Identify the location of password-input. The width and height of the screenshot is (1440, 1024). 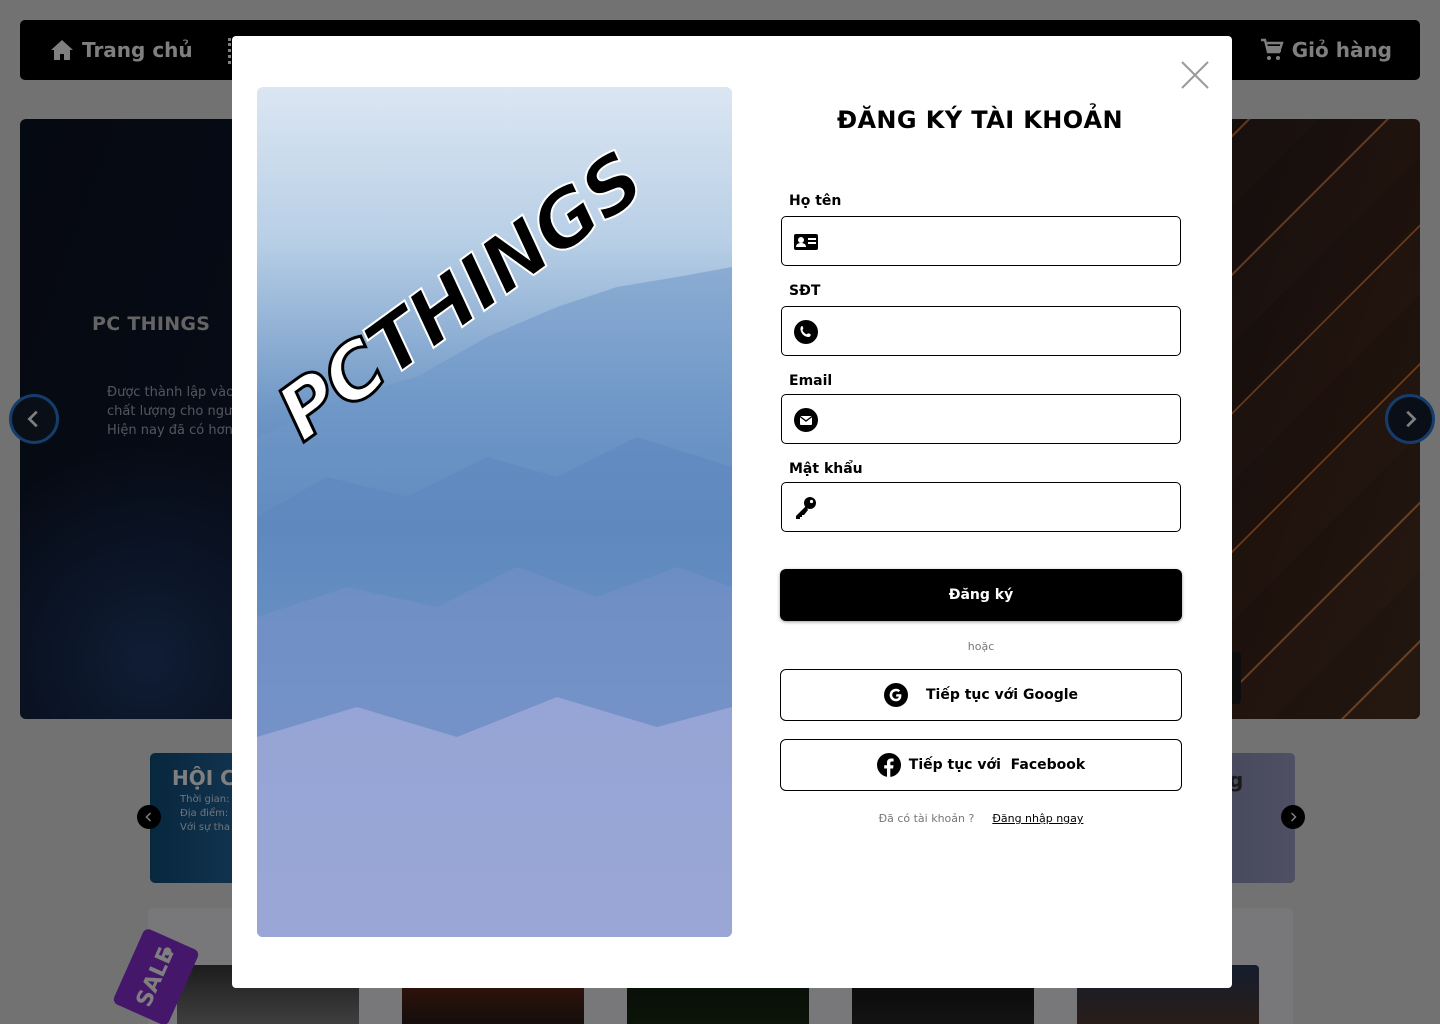
(1000, 507).